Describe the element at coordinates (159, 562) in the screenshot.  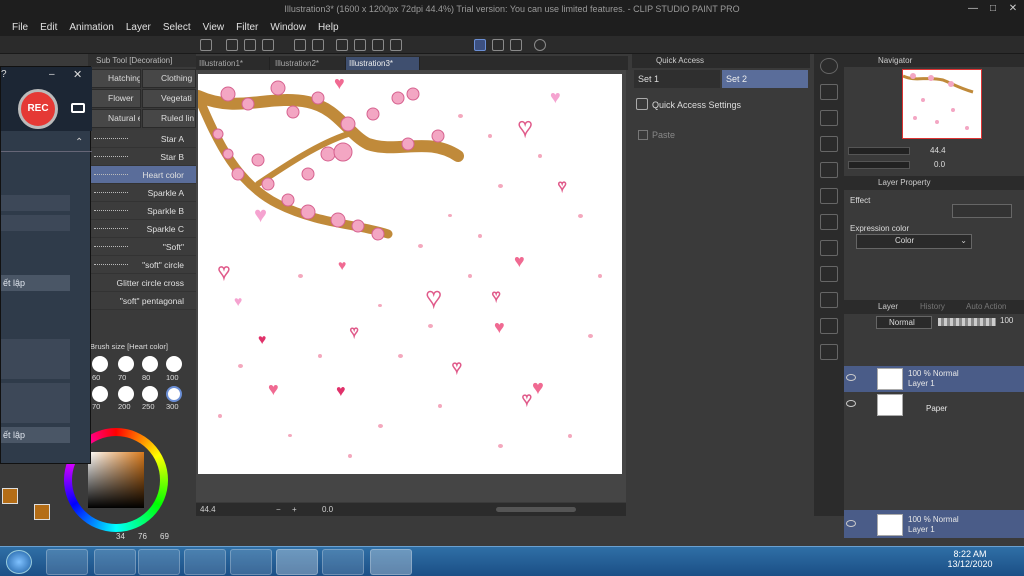
I see `file-explorer-icon` at that location.